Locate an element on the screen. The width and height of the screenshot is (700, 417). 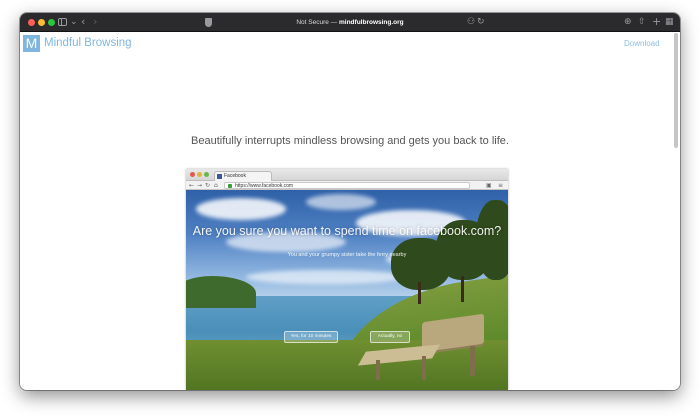
preview-url-field: https://www.facebook.com is located at coordinates (347, 185).